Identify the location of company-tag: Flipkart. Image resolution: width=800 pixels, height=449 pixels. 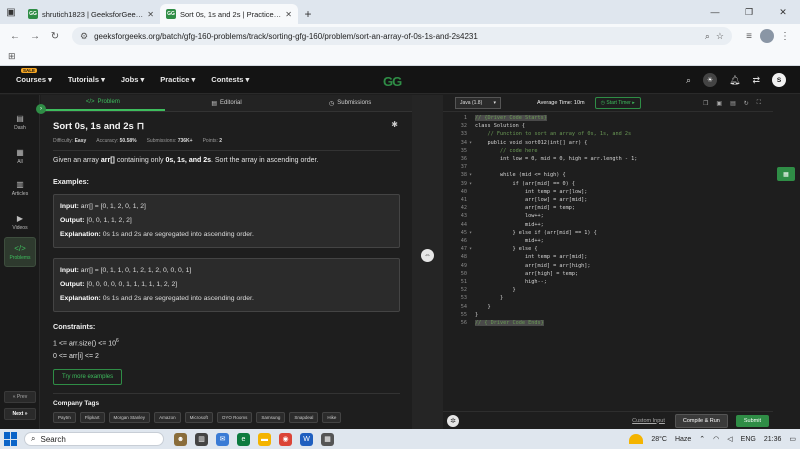
(92, 418).